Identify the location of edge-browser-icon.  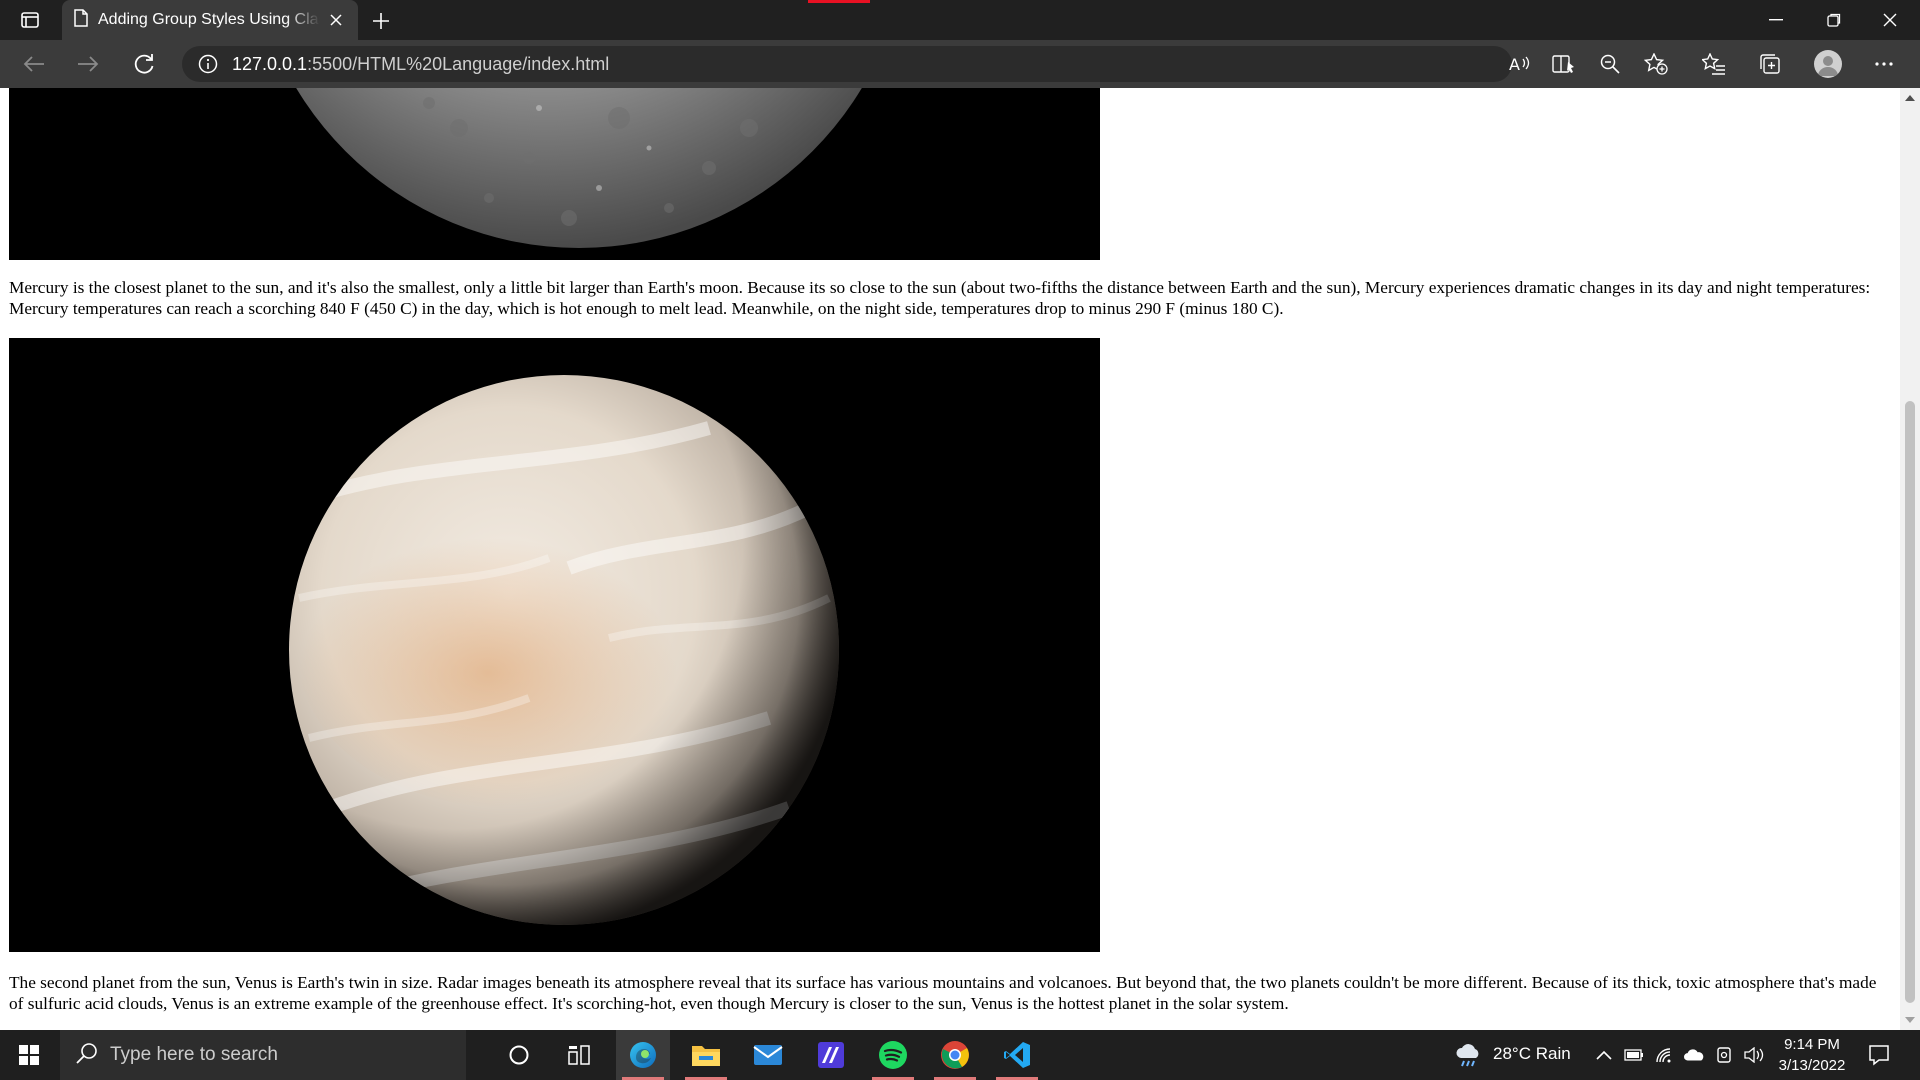
(643, 1055).